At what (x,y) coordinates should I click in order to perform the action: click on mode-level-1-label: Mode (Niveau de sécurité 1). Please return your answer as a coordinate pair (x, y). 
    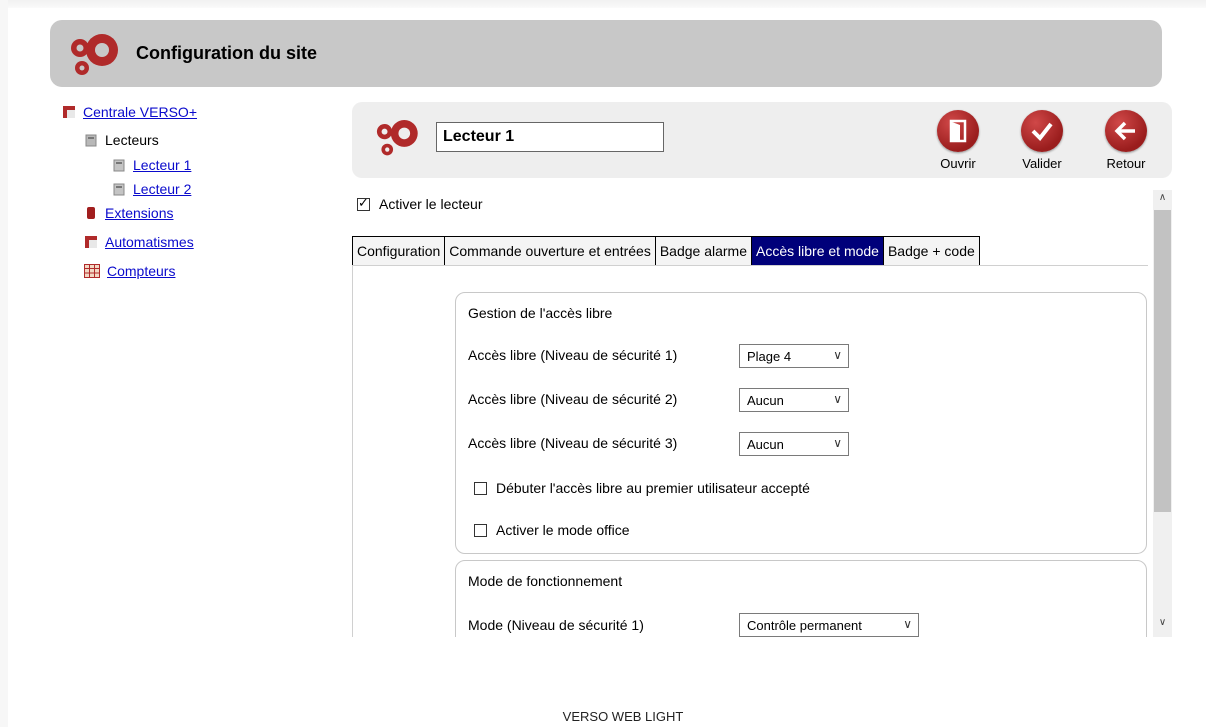
    Looking at the image, I should click on (556, 625).